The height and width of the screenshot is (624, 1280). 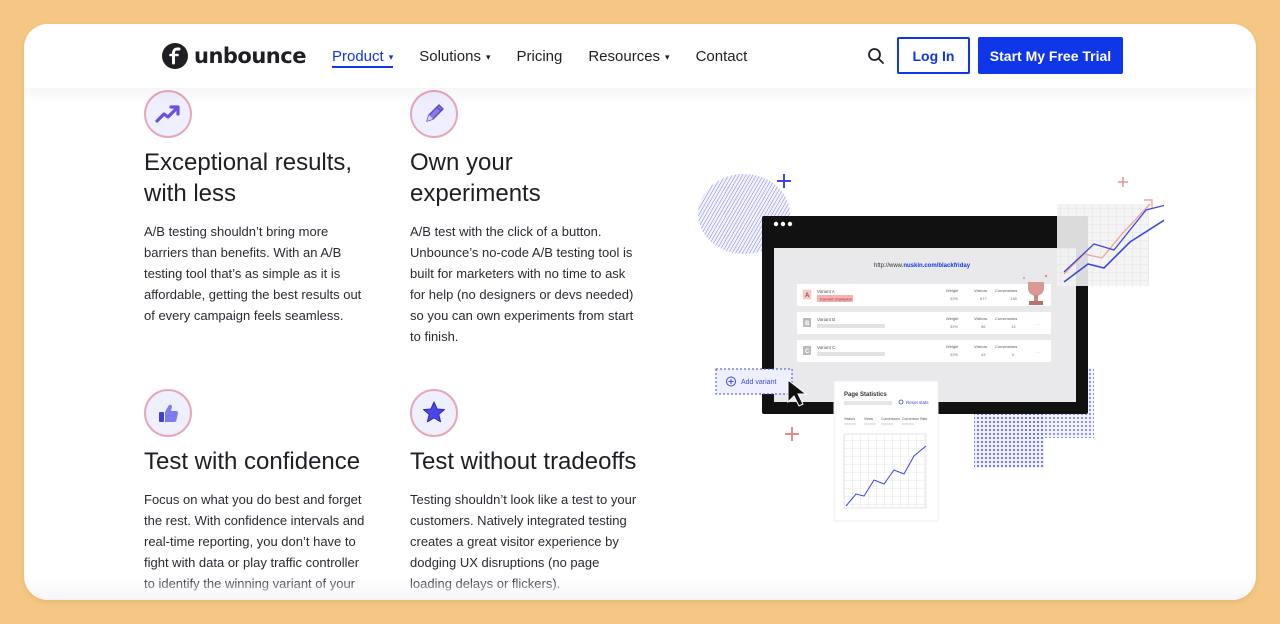 What do you see at coordinates (475, 178) in the screenshot?
I see `feature-title: Own your experiments` at bounding box center [475, 178].